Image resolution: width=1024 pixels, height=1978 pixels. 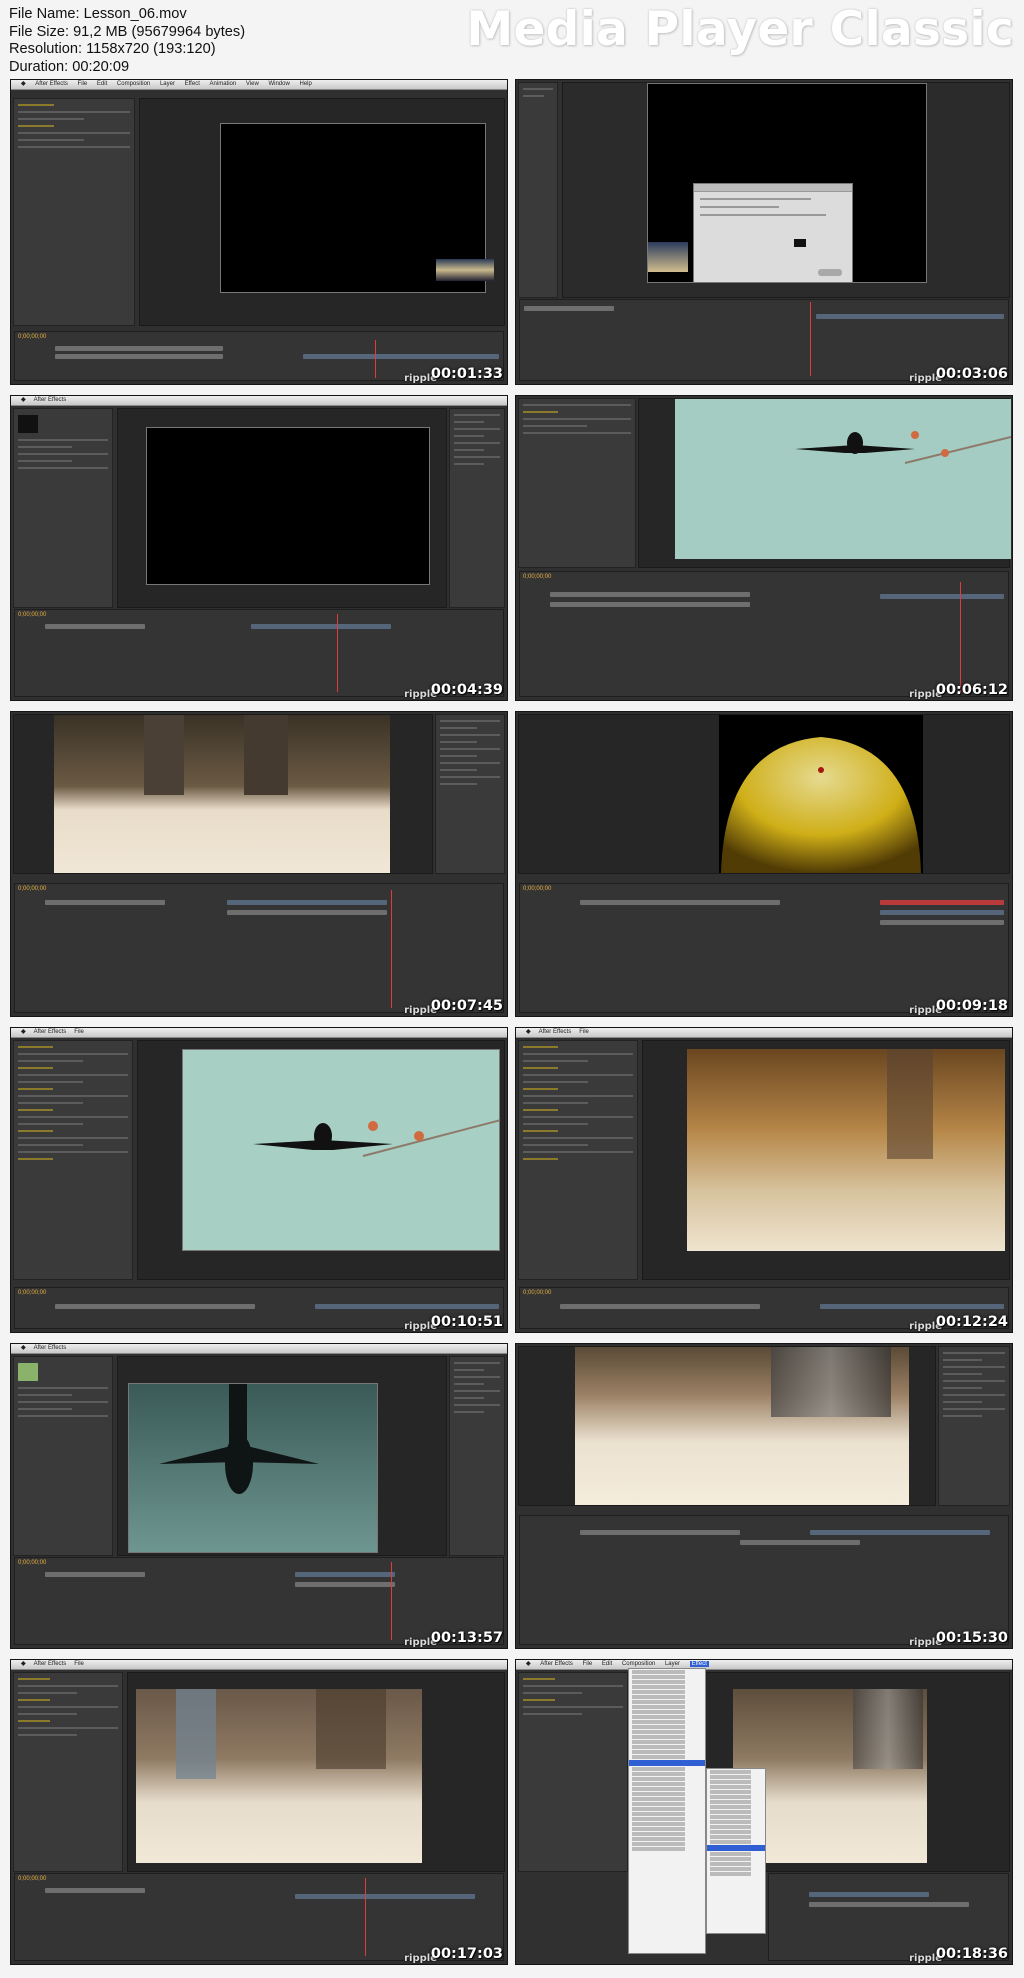 What do you see at coordinates (773, 233) in the screenshot?
I see `interpret-footage-dialog` at bounding box center [773, 233].